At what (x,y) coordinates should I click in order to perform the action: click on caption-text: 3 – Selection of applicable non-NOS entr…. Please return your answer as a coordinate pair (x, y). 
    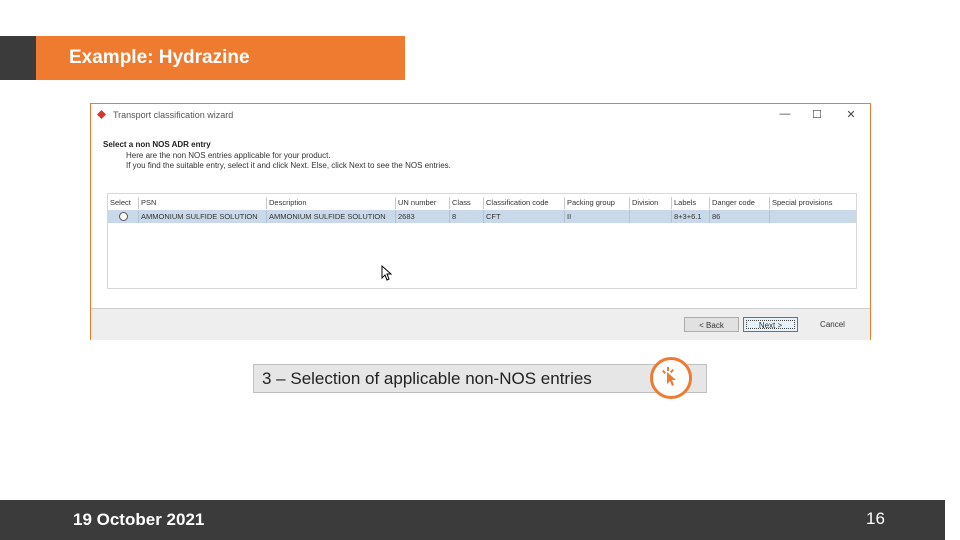
    Looking at the image, I should click on (427, 378).